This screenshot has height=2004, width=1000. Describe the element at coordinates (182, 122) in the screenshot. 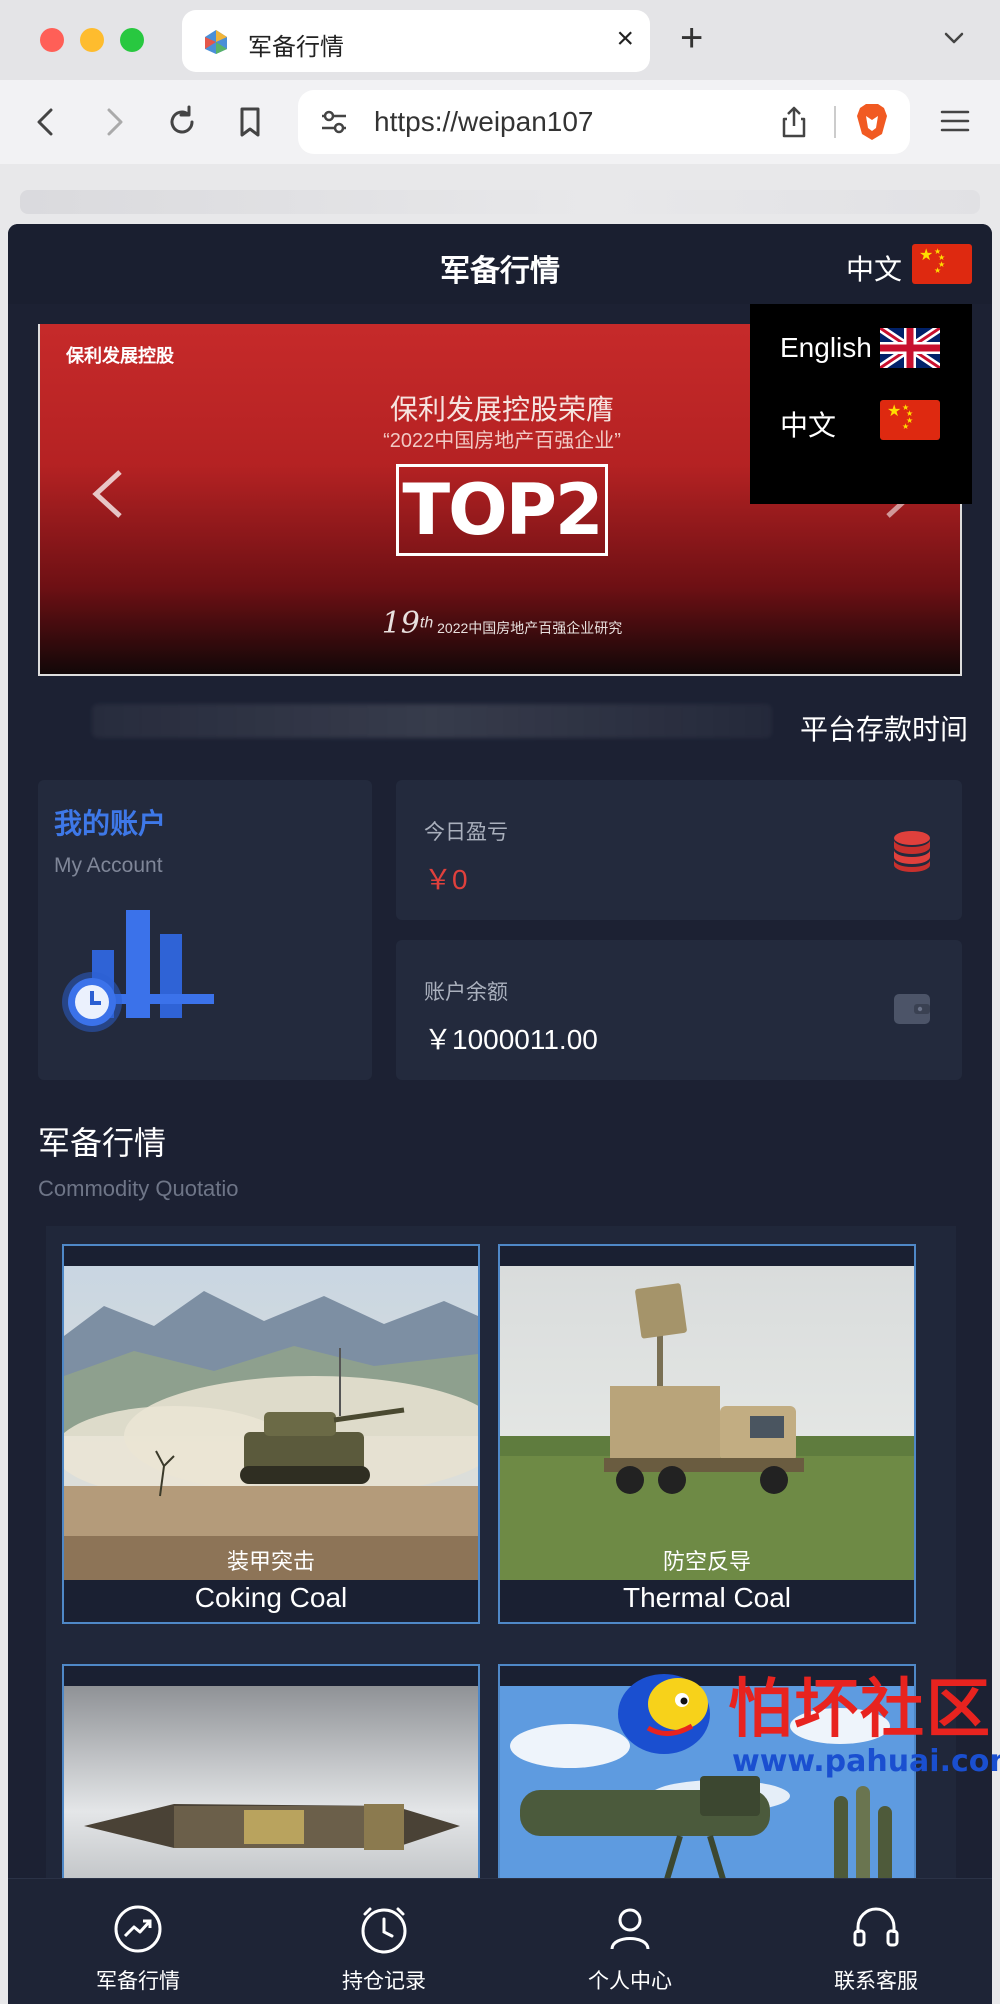

I see `reload-icon` at that location.